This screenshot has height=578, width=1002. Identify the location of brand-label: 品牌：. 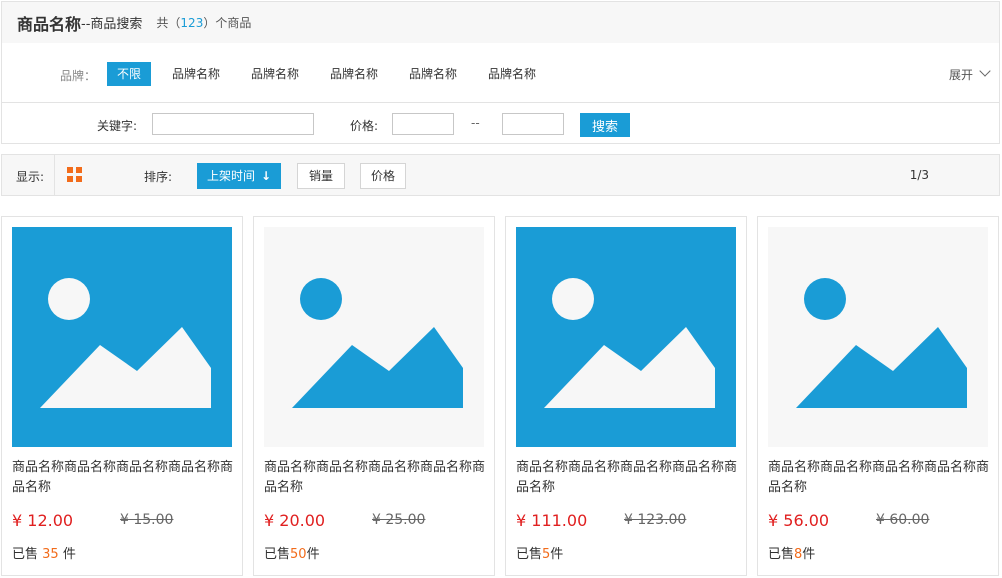
(78, 76).